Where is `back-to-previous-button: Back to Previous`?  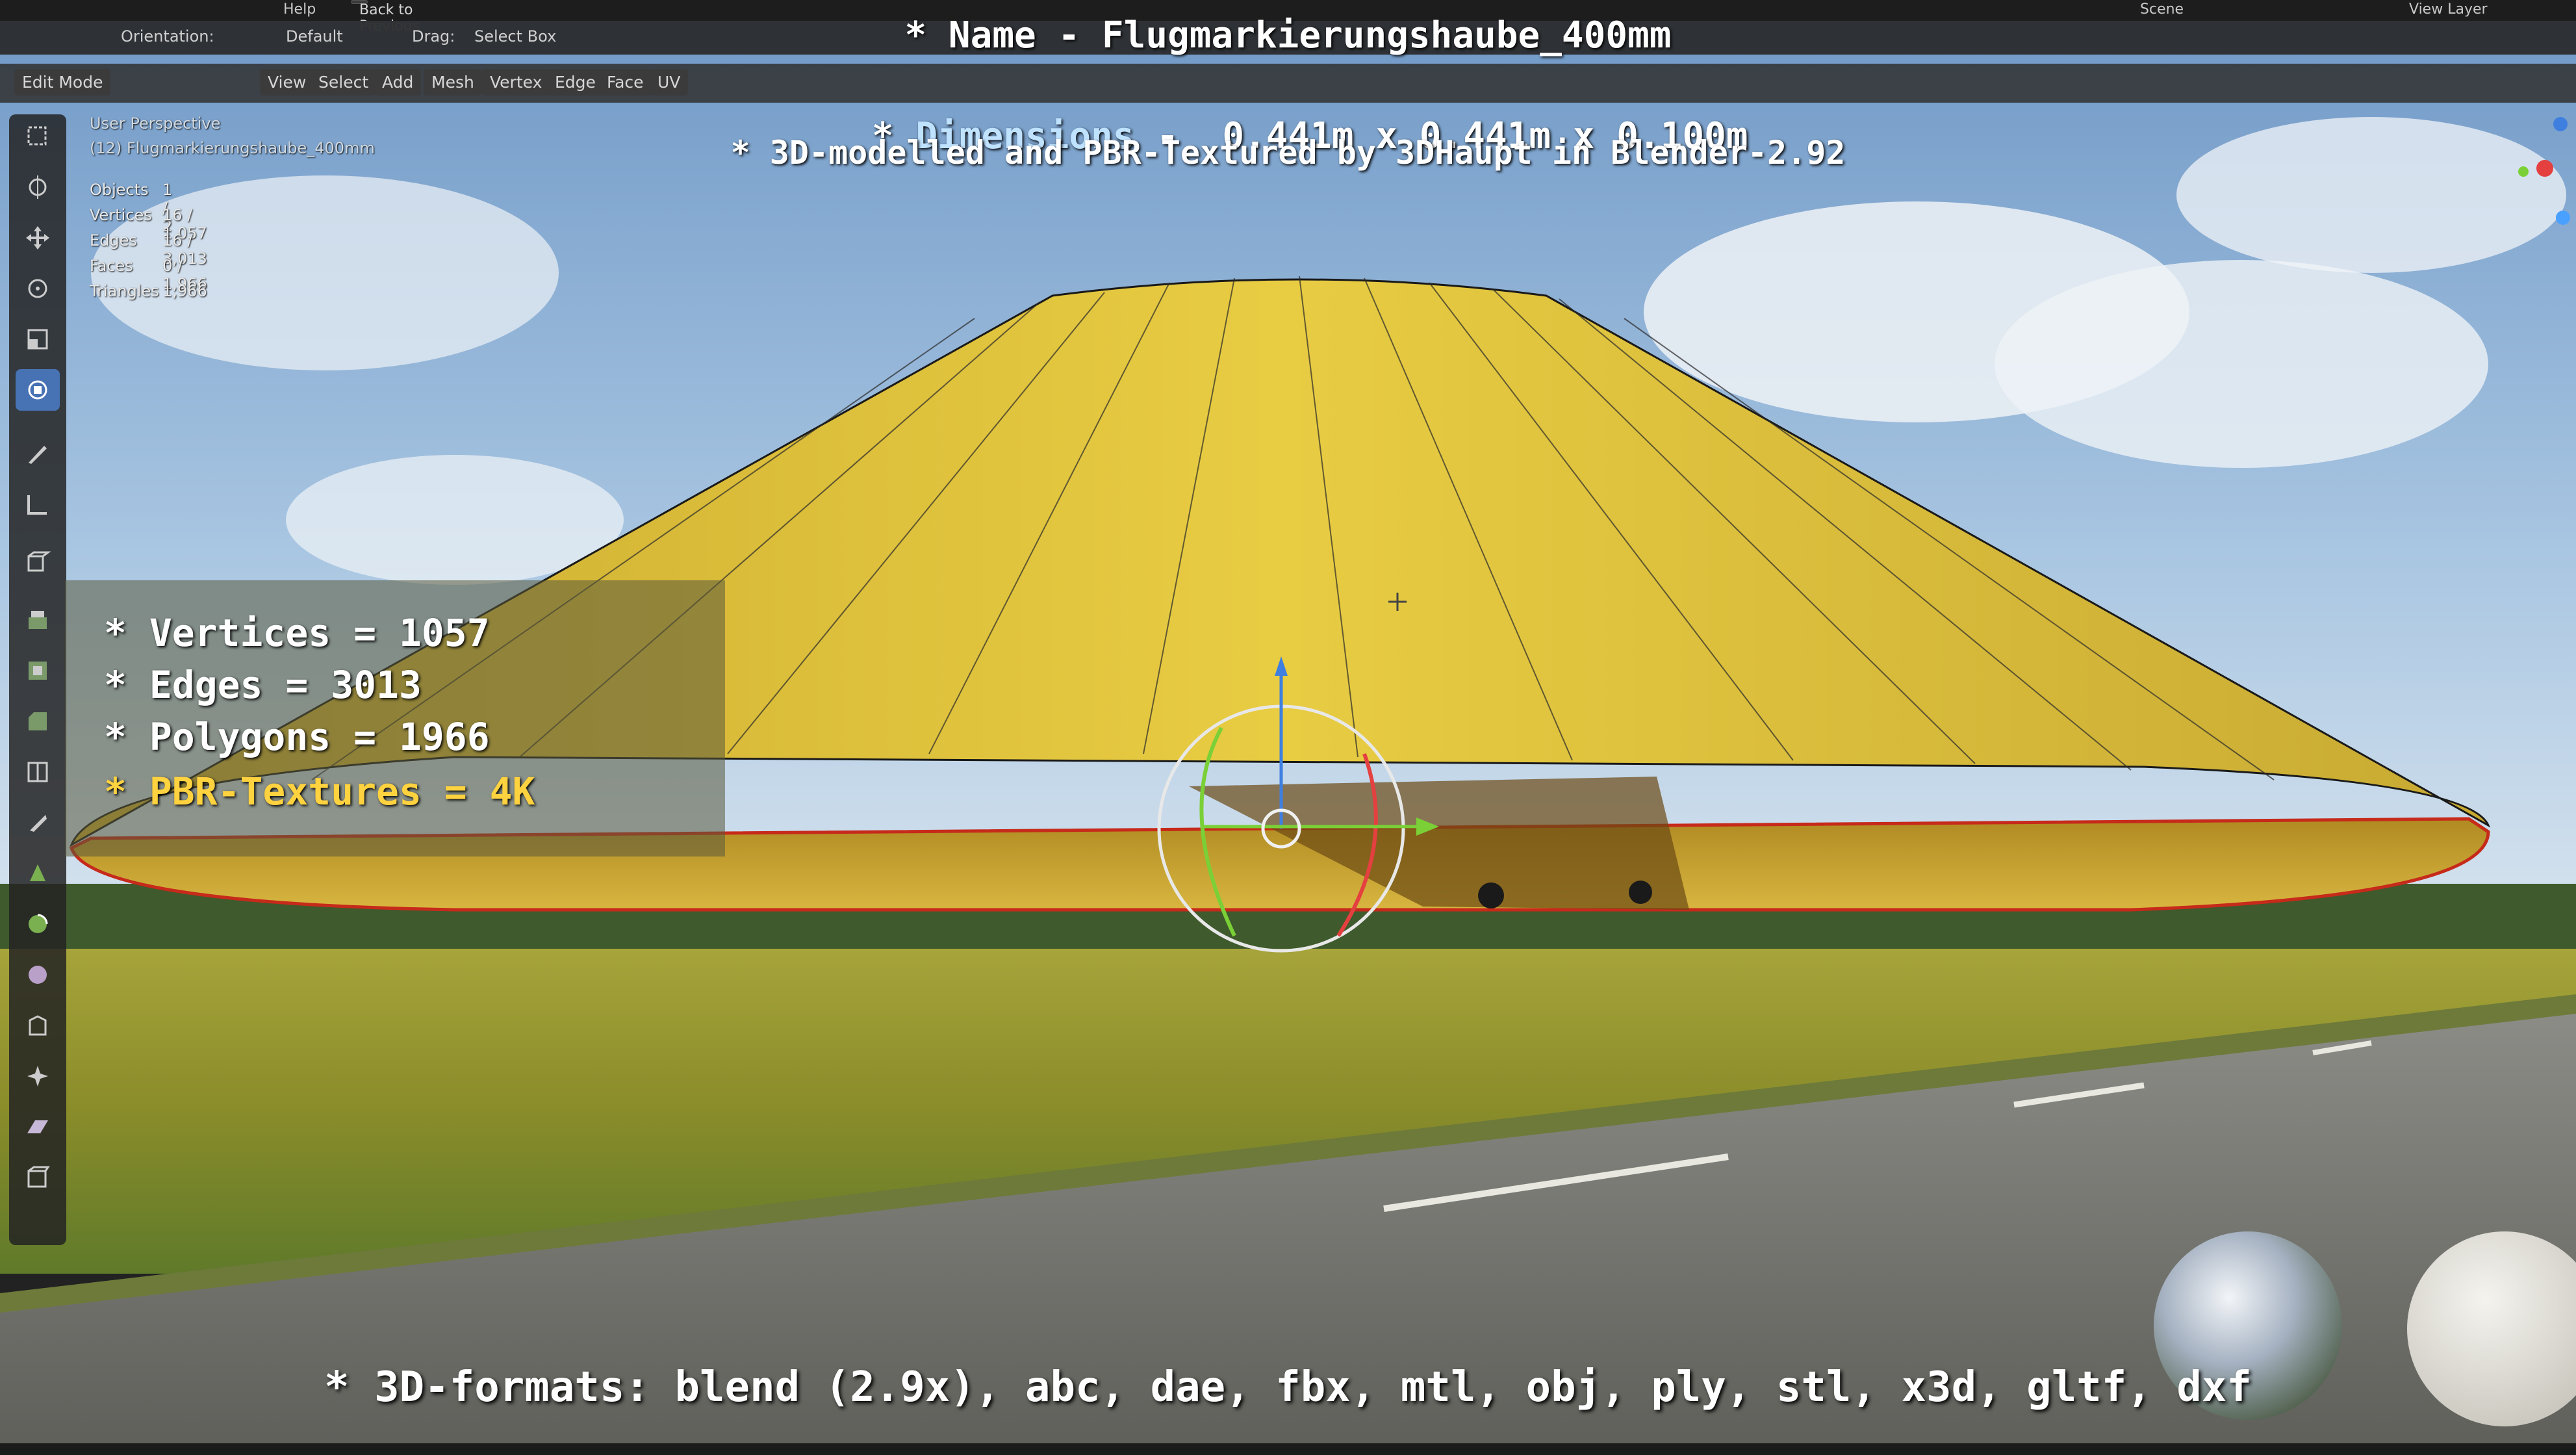 back-to-previous-button: Back to Previous is located at coordinates (385, 17).